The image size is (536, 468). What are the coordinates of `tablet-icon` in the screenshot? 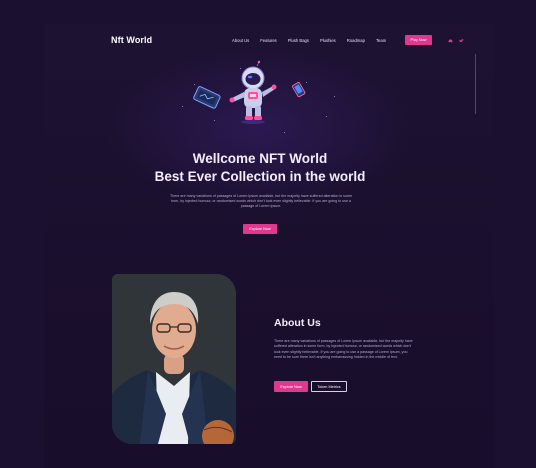 It's located at (207, 97).